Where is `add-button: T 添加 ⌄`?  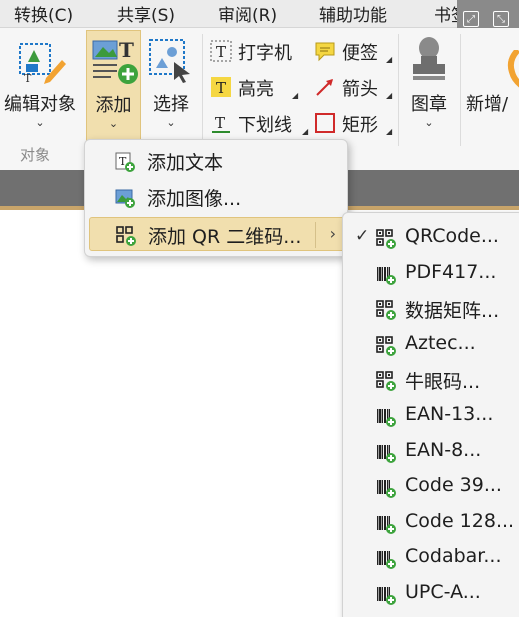
add-button: T 添加 ⌄ is located at coordinates (113, 93).